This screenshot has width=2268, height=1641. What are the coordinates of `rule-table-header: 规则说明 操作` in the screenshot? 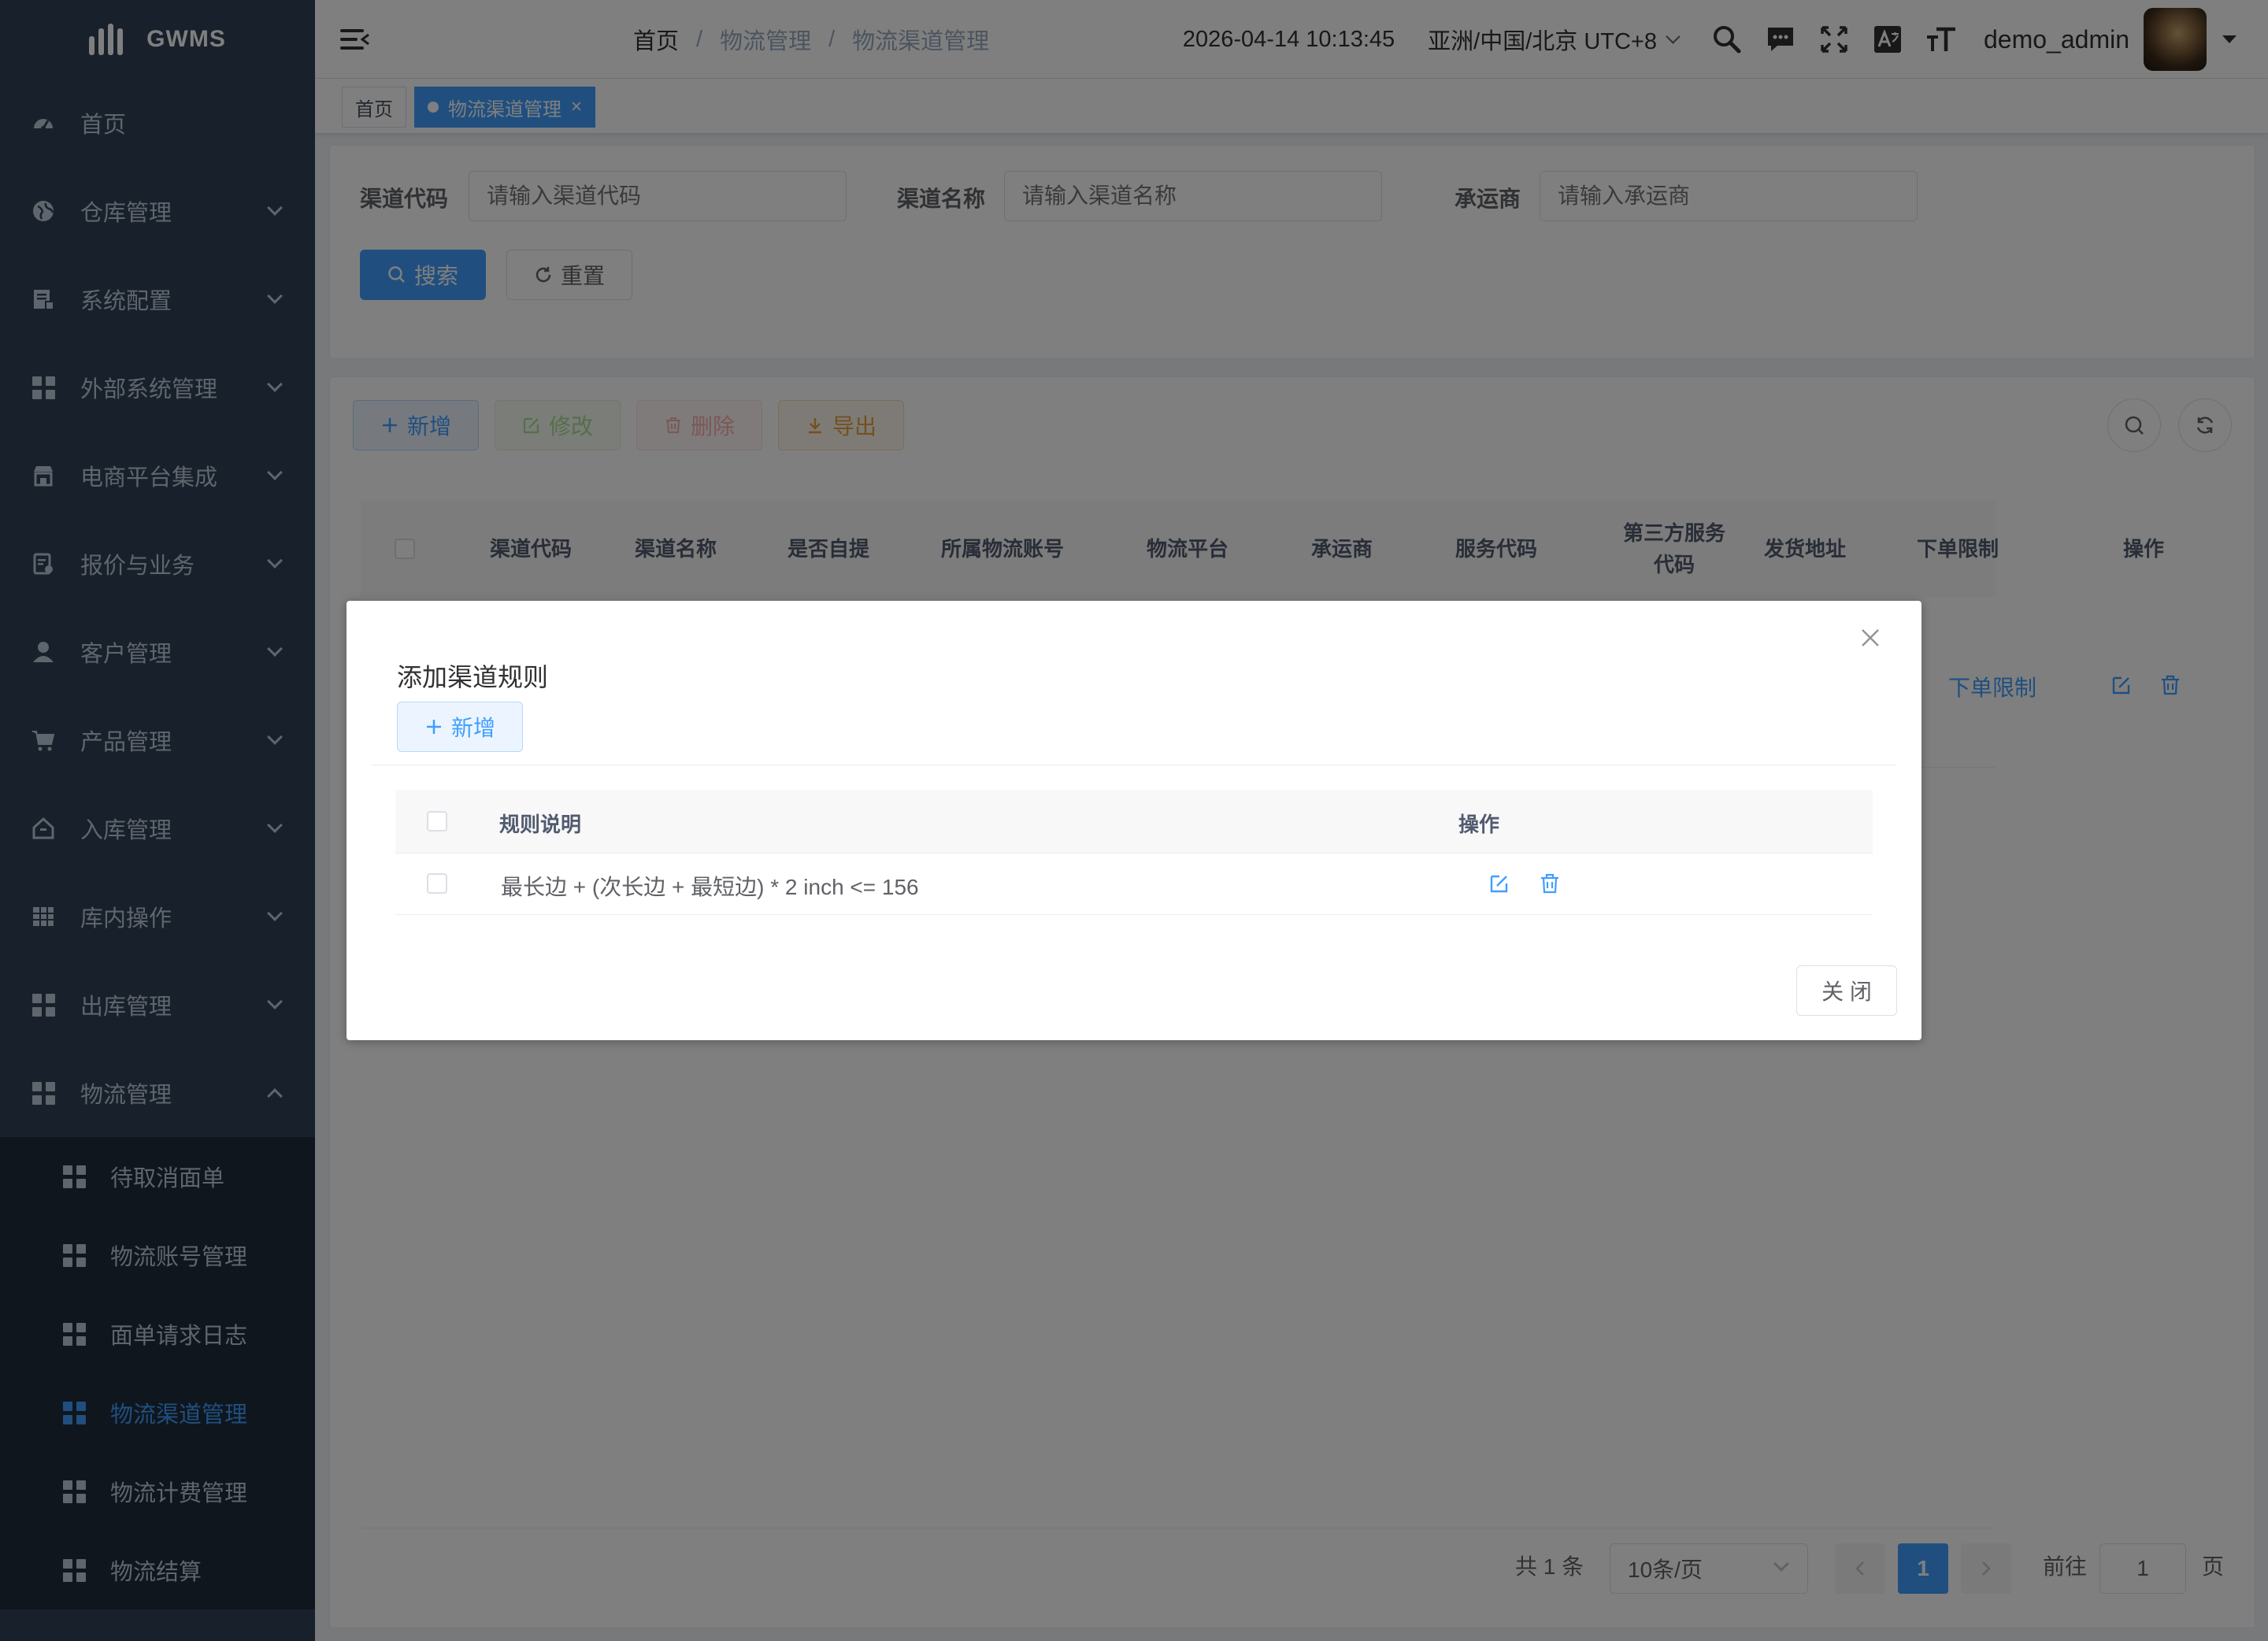 It's located at (1134, 821).